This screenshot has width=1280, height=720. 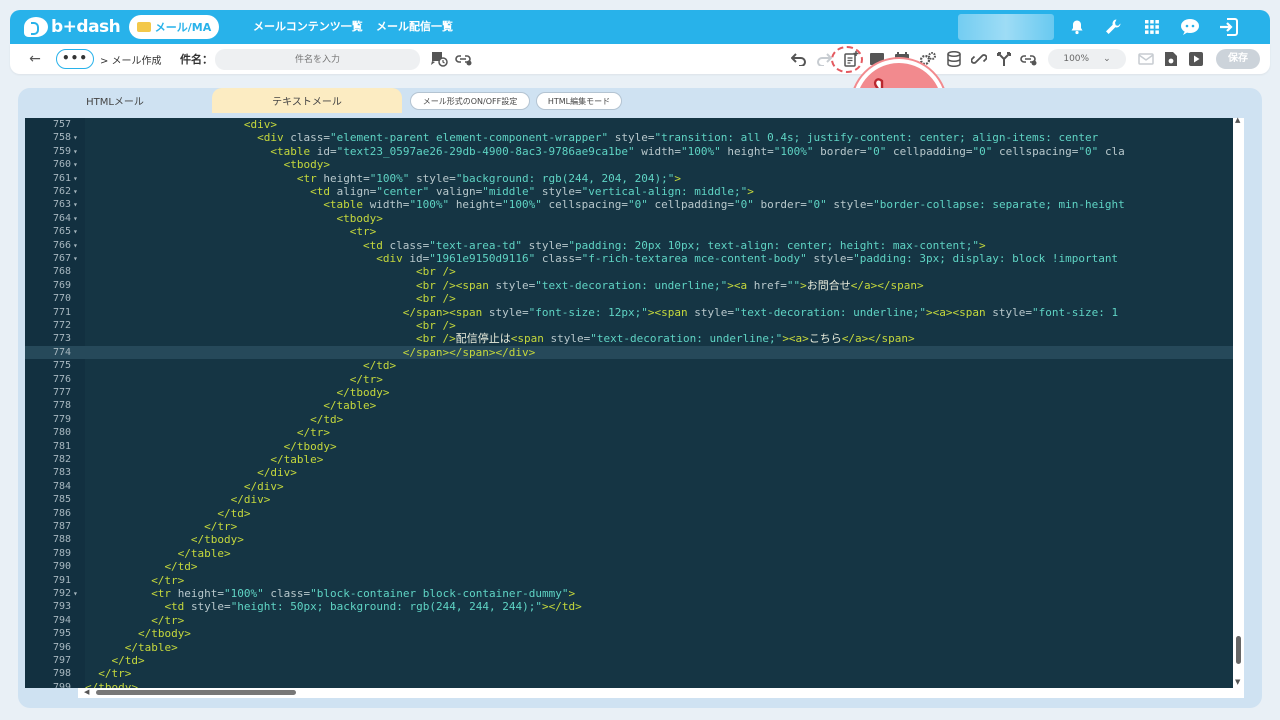 I want to click on link-icon, so click(x=979, y=59).